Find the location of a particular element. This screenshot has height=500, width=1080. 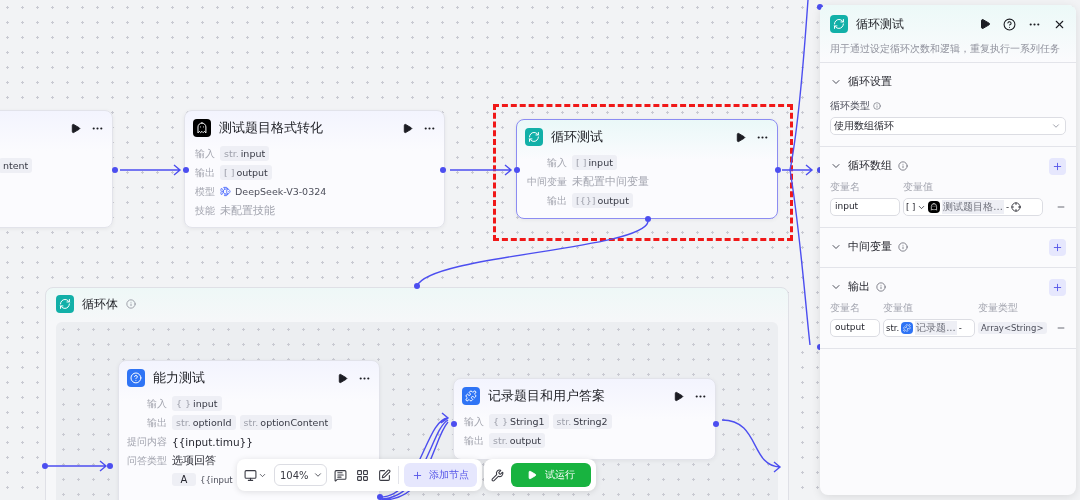

variable-chip: { } String1 is located at coordinates (519, 421).